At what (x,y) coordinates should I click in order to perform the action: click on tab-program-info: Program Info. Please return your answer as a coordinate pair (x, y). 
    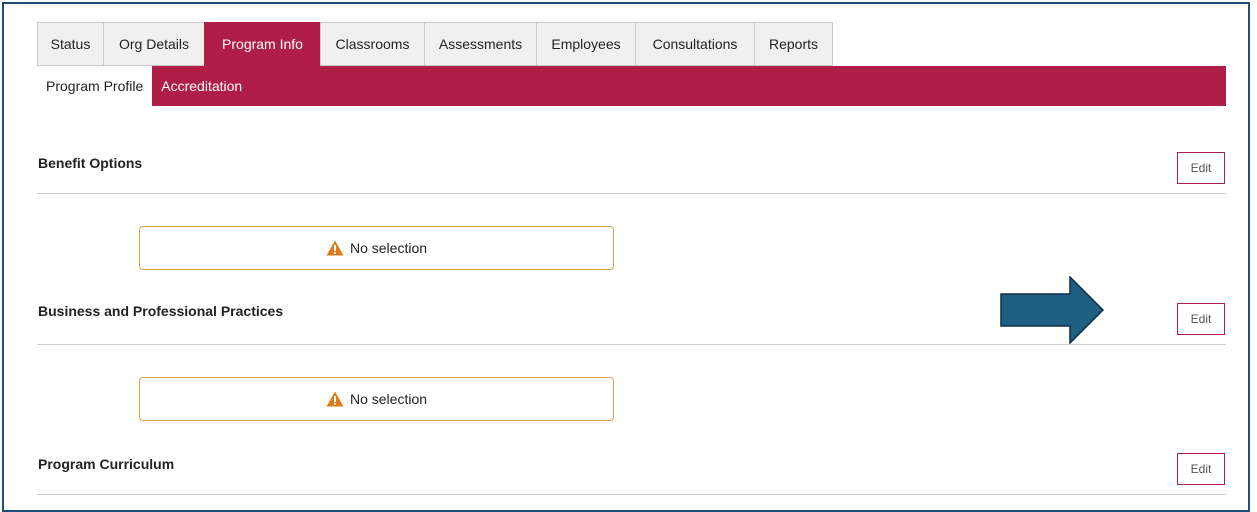
    Looking at the image, I should click on (262, 44).